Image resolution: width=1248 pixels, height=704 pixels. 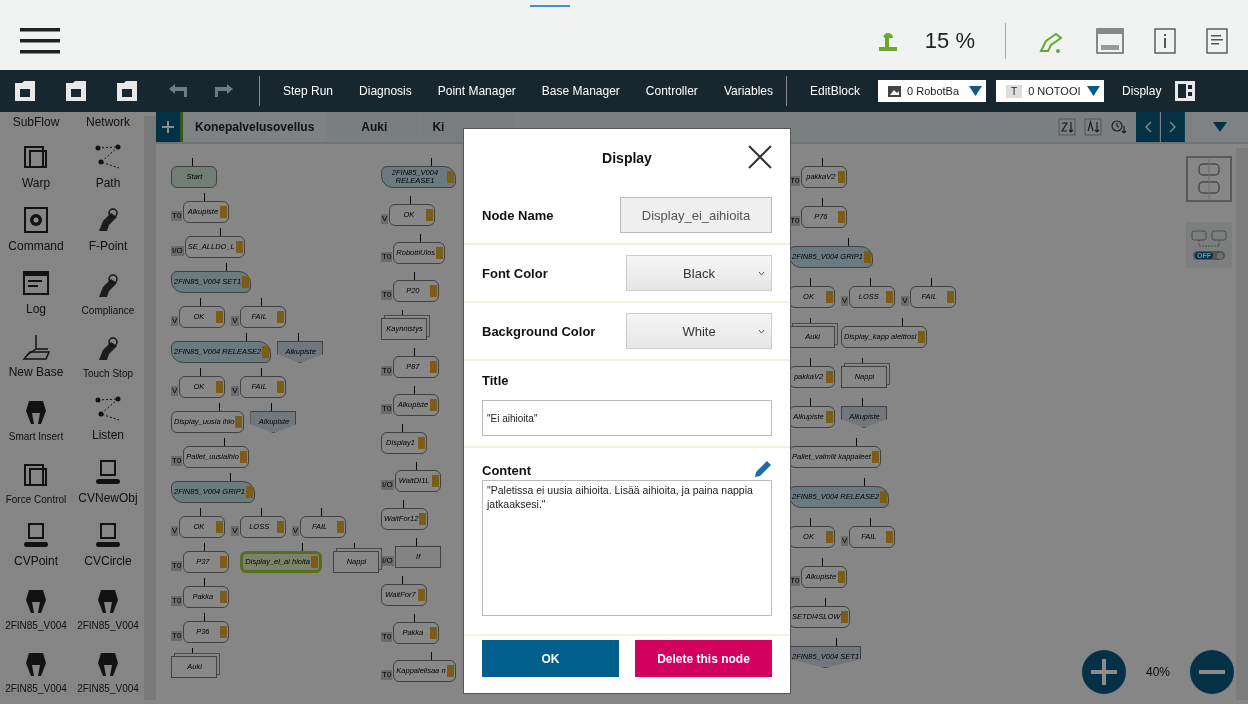 I want to click on toolbar-button: Variables, so click(x=748, y=91).